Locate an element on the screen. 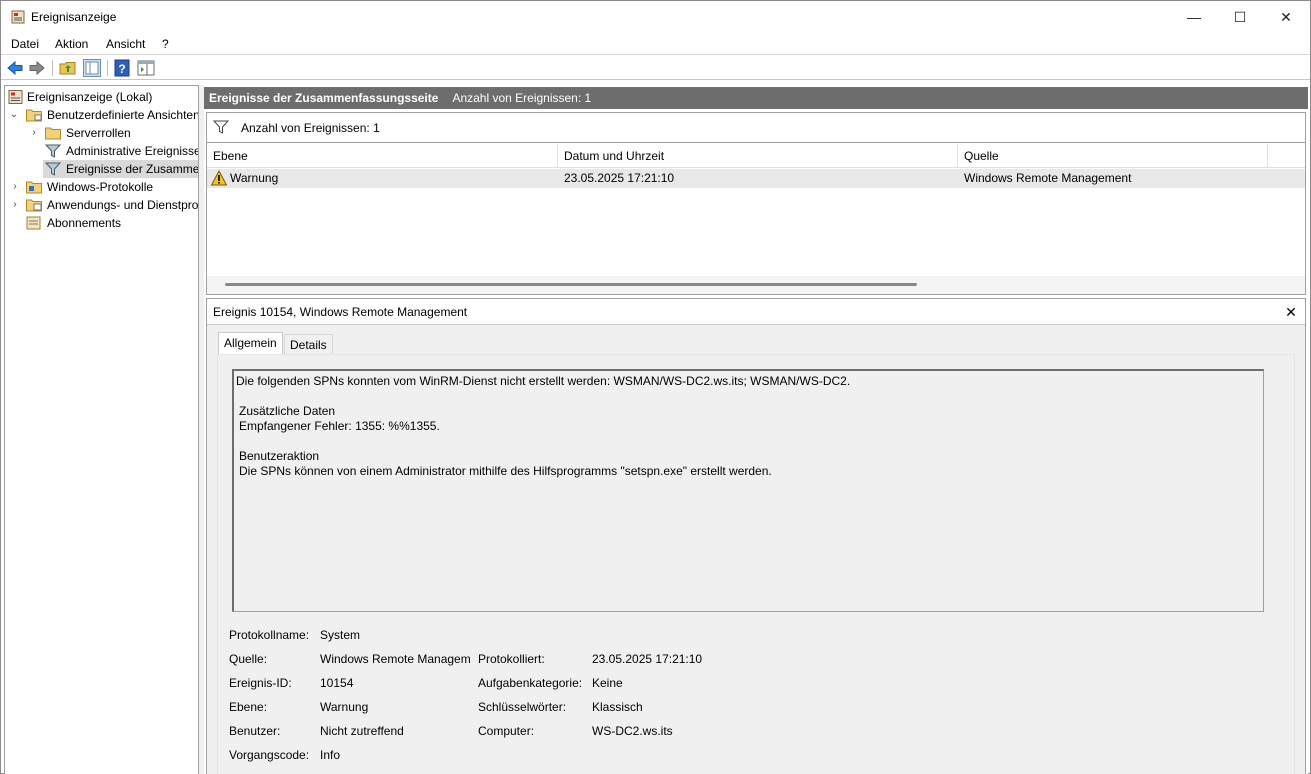 The width and height of the screenshot is (1311, 774). column-header-datetime: Datum und Uhrzeit is located at coordinates (758, 156).